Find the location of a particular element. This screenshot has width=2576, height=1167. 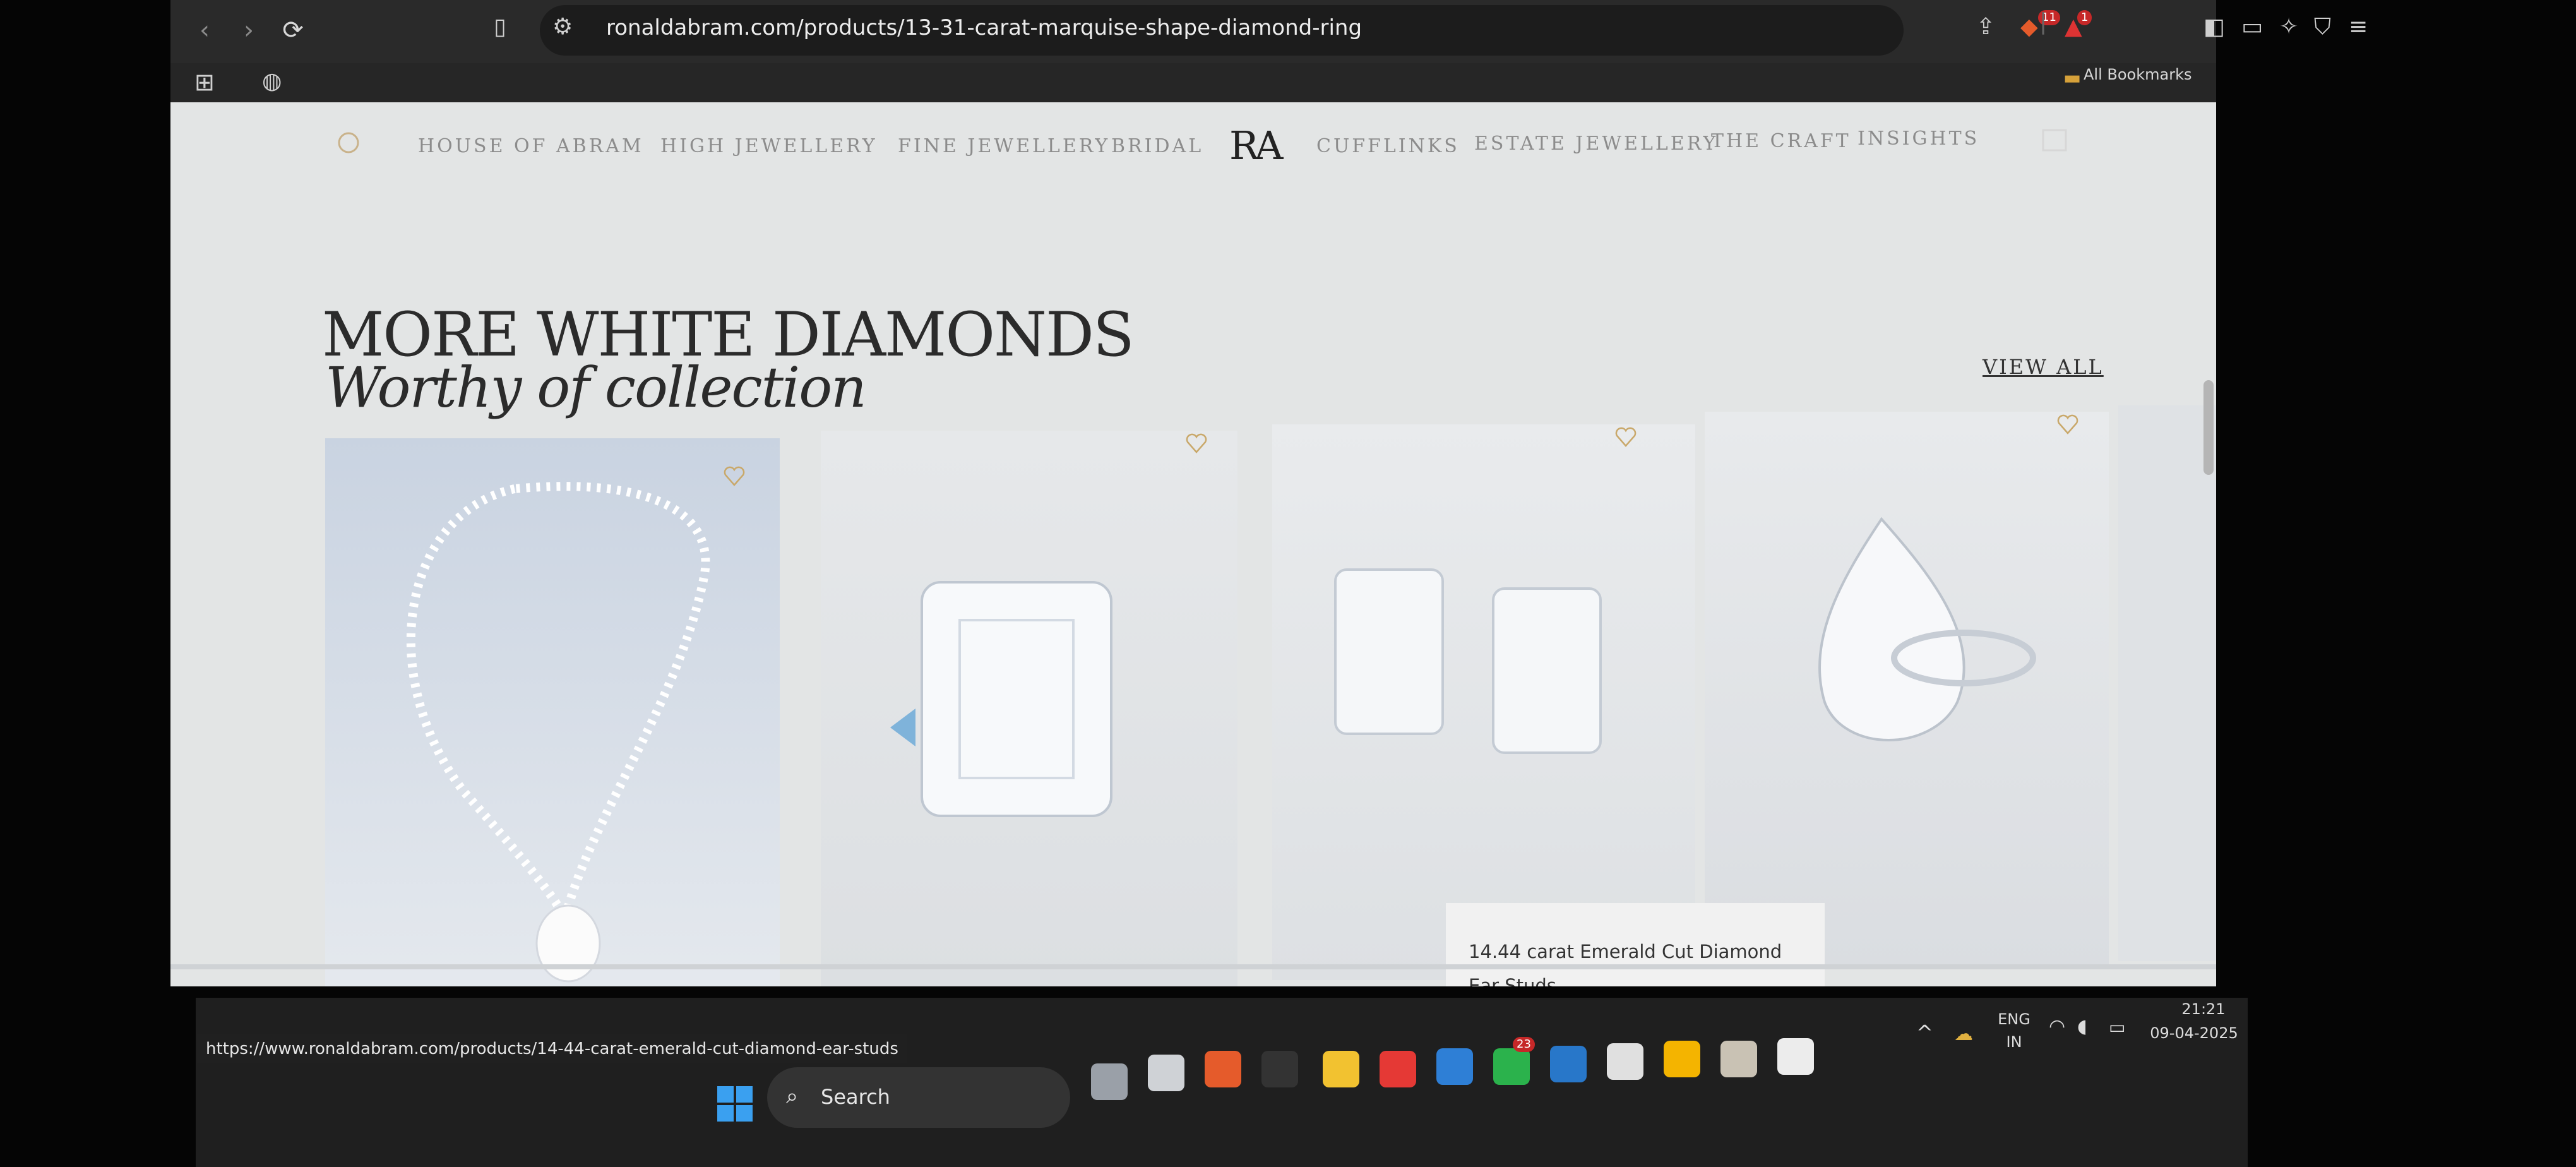

bookmark-icon: ▯ is located at coordinates (500, 27).